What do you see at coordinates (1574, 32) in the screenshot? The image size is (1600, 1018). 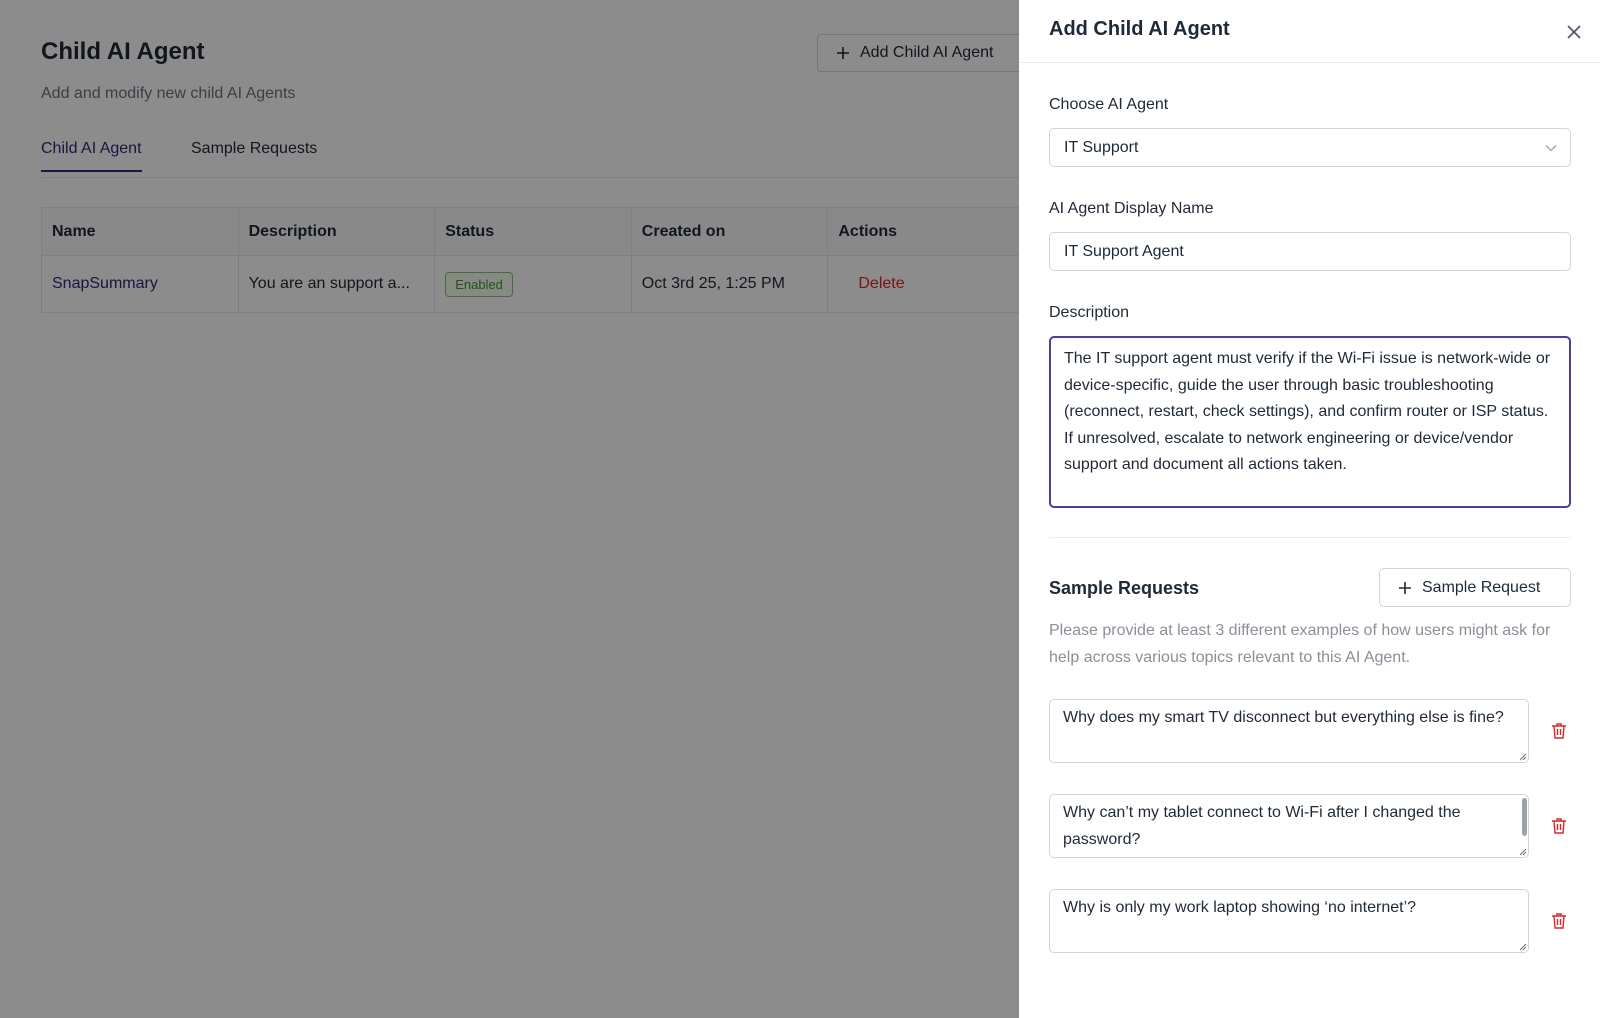 I see `close-icon` at bounding box center [1574, 32].